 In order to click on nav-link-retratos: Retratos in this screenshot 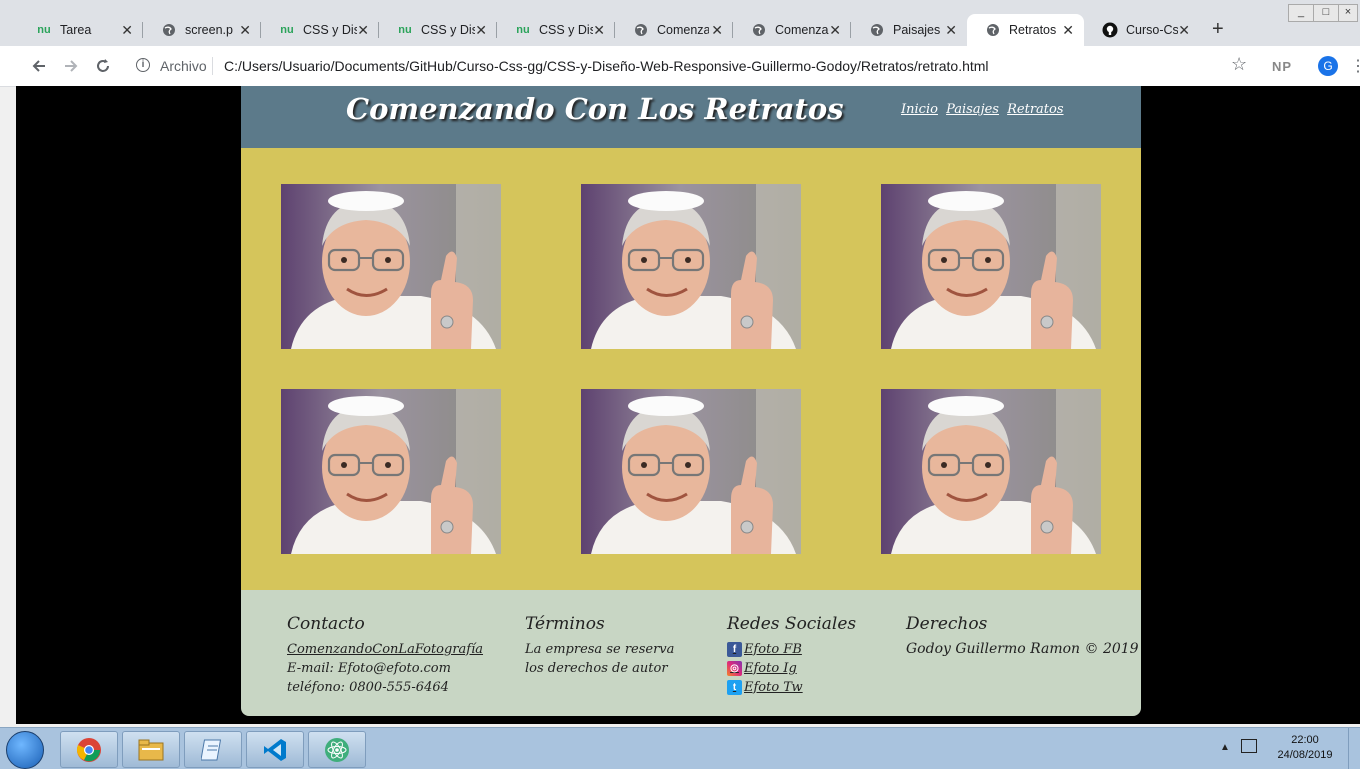, I will do `click(1035, 109)`.